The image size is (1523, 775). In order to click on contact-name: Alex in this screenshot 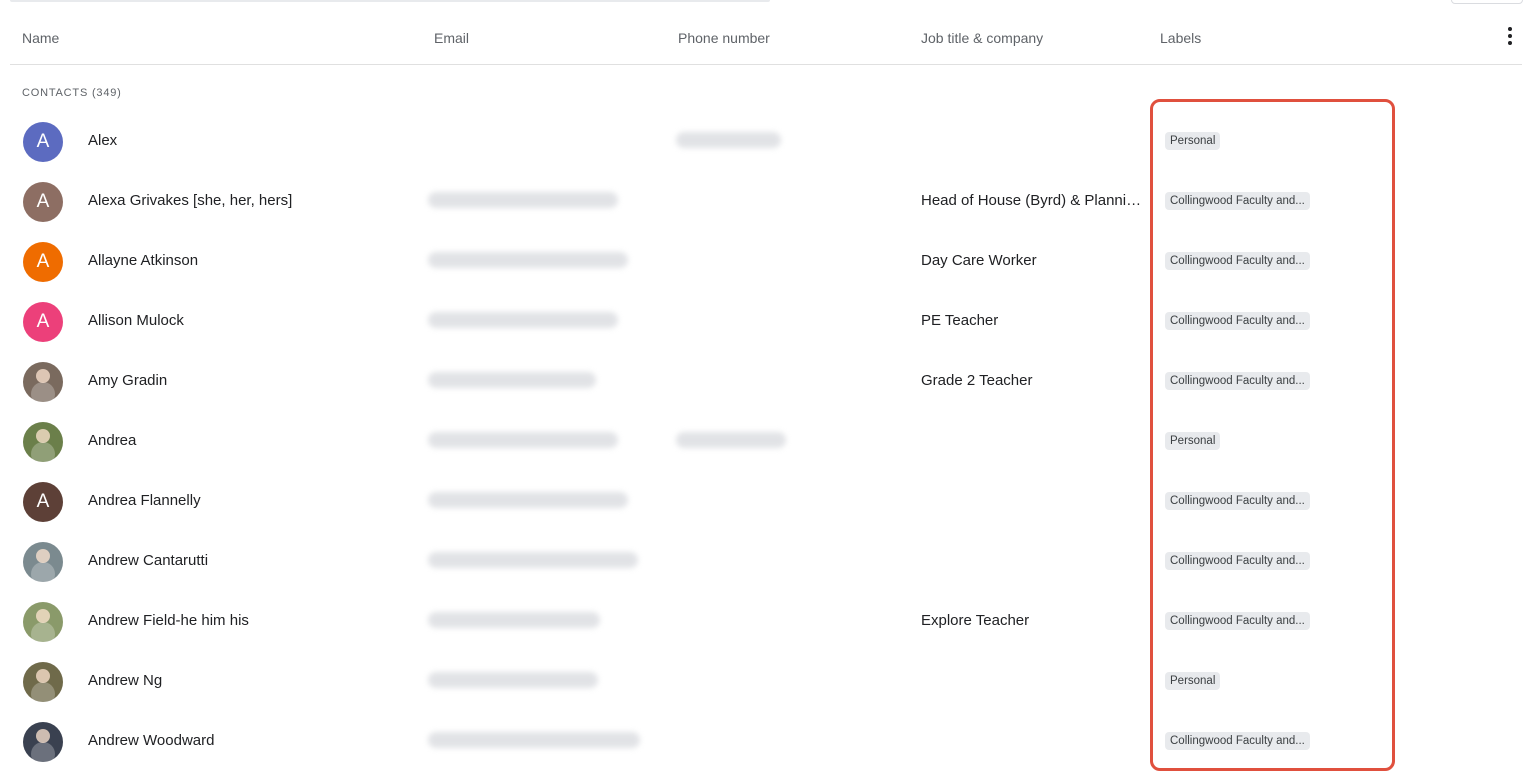, I will do `click(103, 140)`.